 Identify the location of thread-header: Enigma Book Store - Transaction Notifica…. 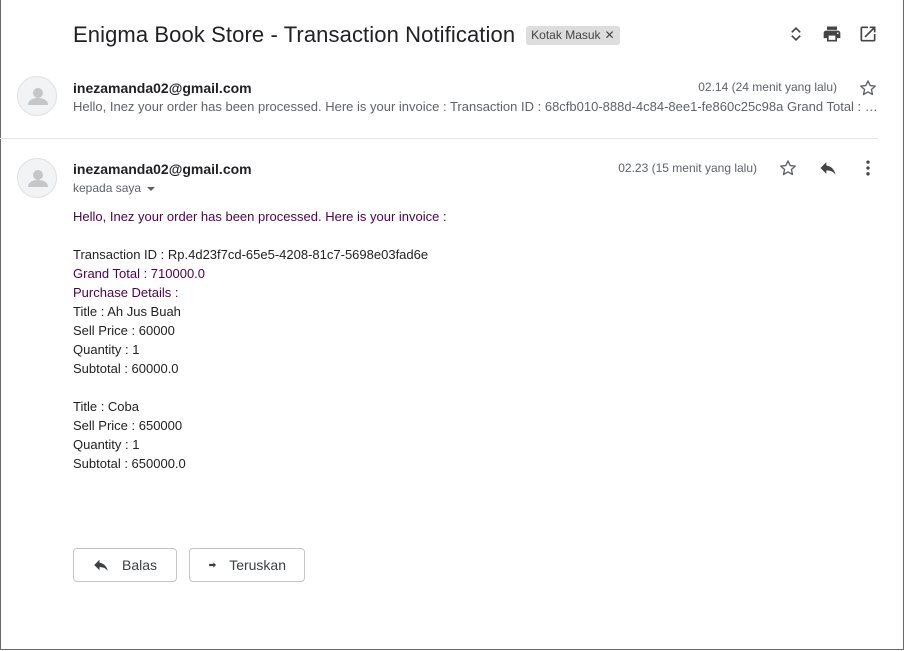
(346, 35).